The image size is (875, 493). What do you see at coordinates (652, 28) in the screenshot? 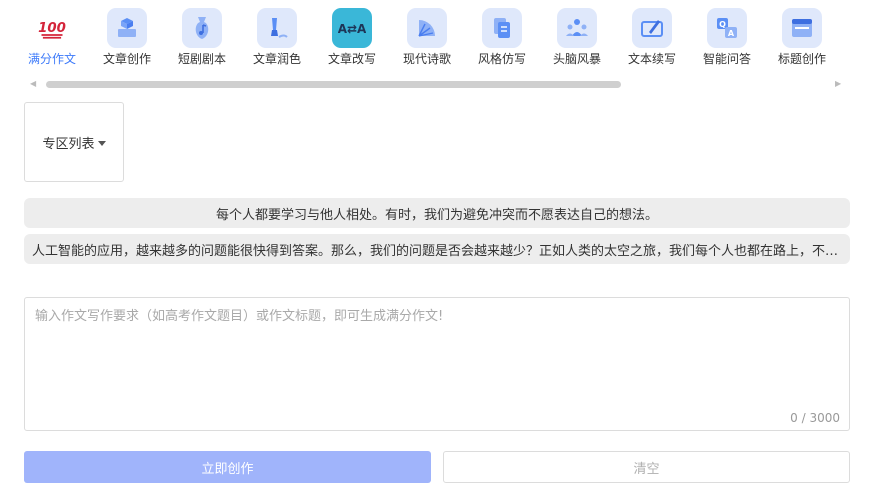
I see `edit-box-icon` at bounding box center [652, 28].